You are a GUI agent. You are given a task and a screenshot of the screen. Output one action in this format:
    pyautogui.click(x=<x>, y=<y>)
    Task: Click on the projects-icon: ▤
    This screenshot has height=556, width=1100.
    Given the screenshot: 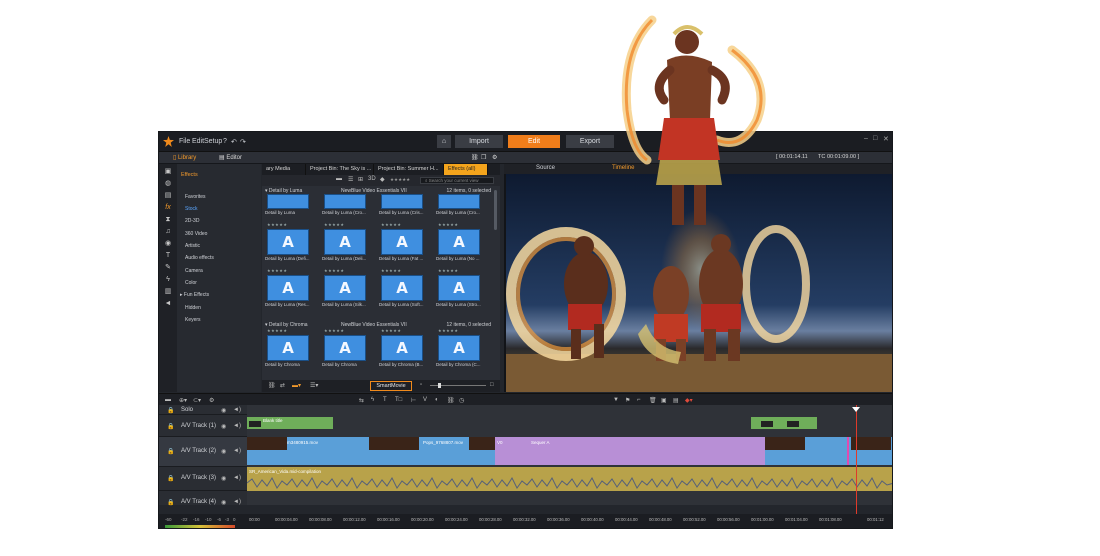 What is the action you would take?
    pyautogui.click(x=168, y=196)
    